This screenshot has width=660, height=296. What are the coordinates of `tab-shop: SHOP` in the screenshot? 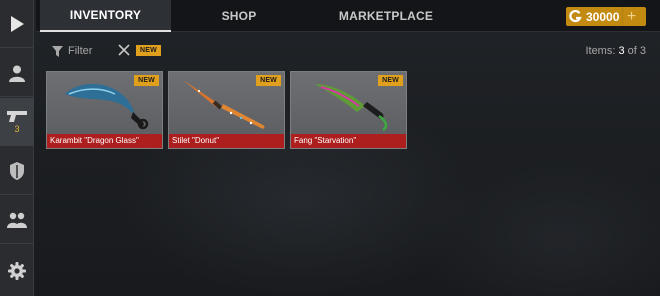 It's located at (239, 16).